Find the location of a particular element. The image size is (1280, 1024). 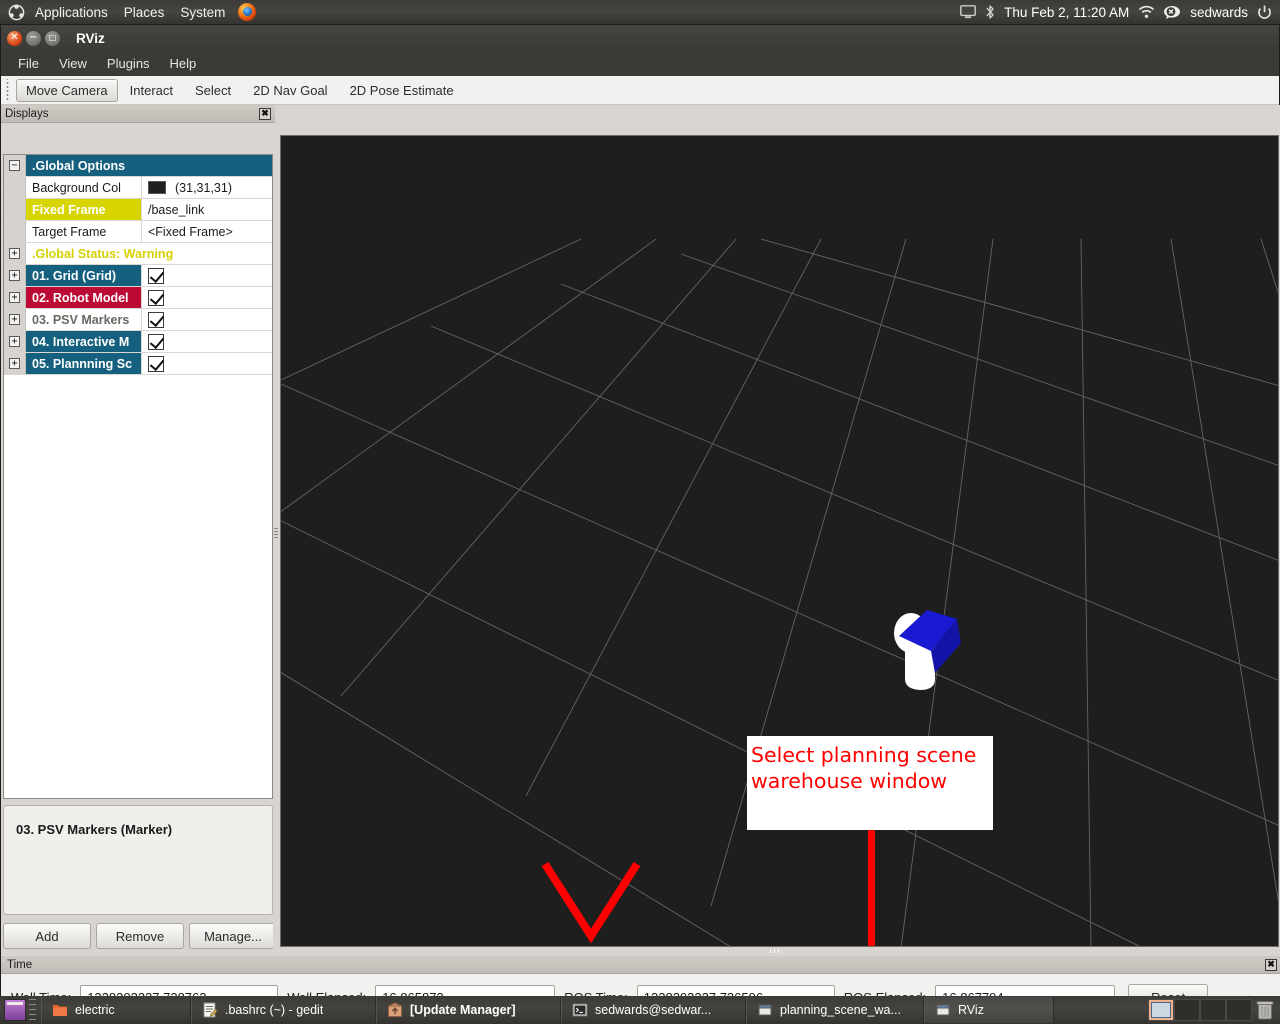

menu-help: Help is located at coordinates (183, 63).